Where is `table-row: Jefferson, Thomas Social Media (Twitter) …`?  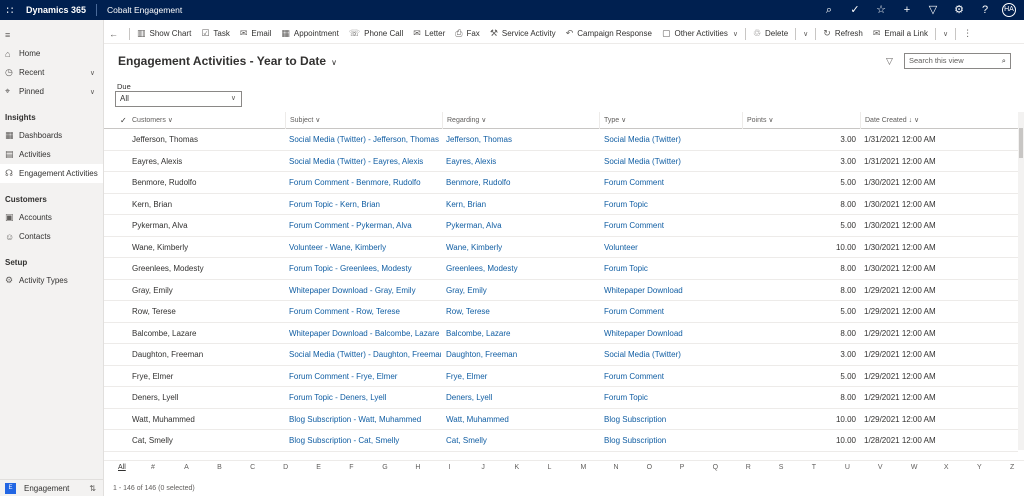
table-row: Jefferson, Thomas Social Media (Twitter) … is located at coordinates (561, 140).